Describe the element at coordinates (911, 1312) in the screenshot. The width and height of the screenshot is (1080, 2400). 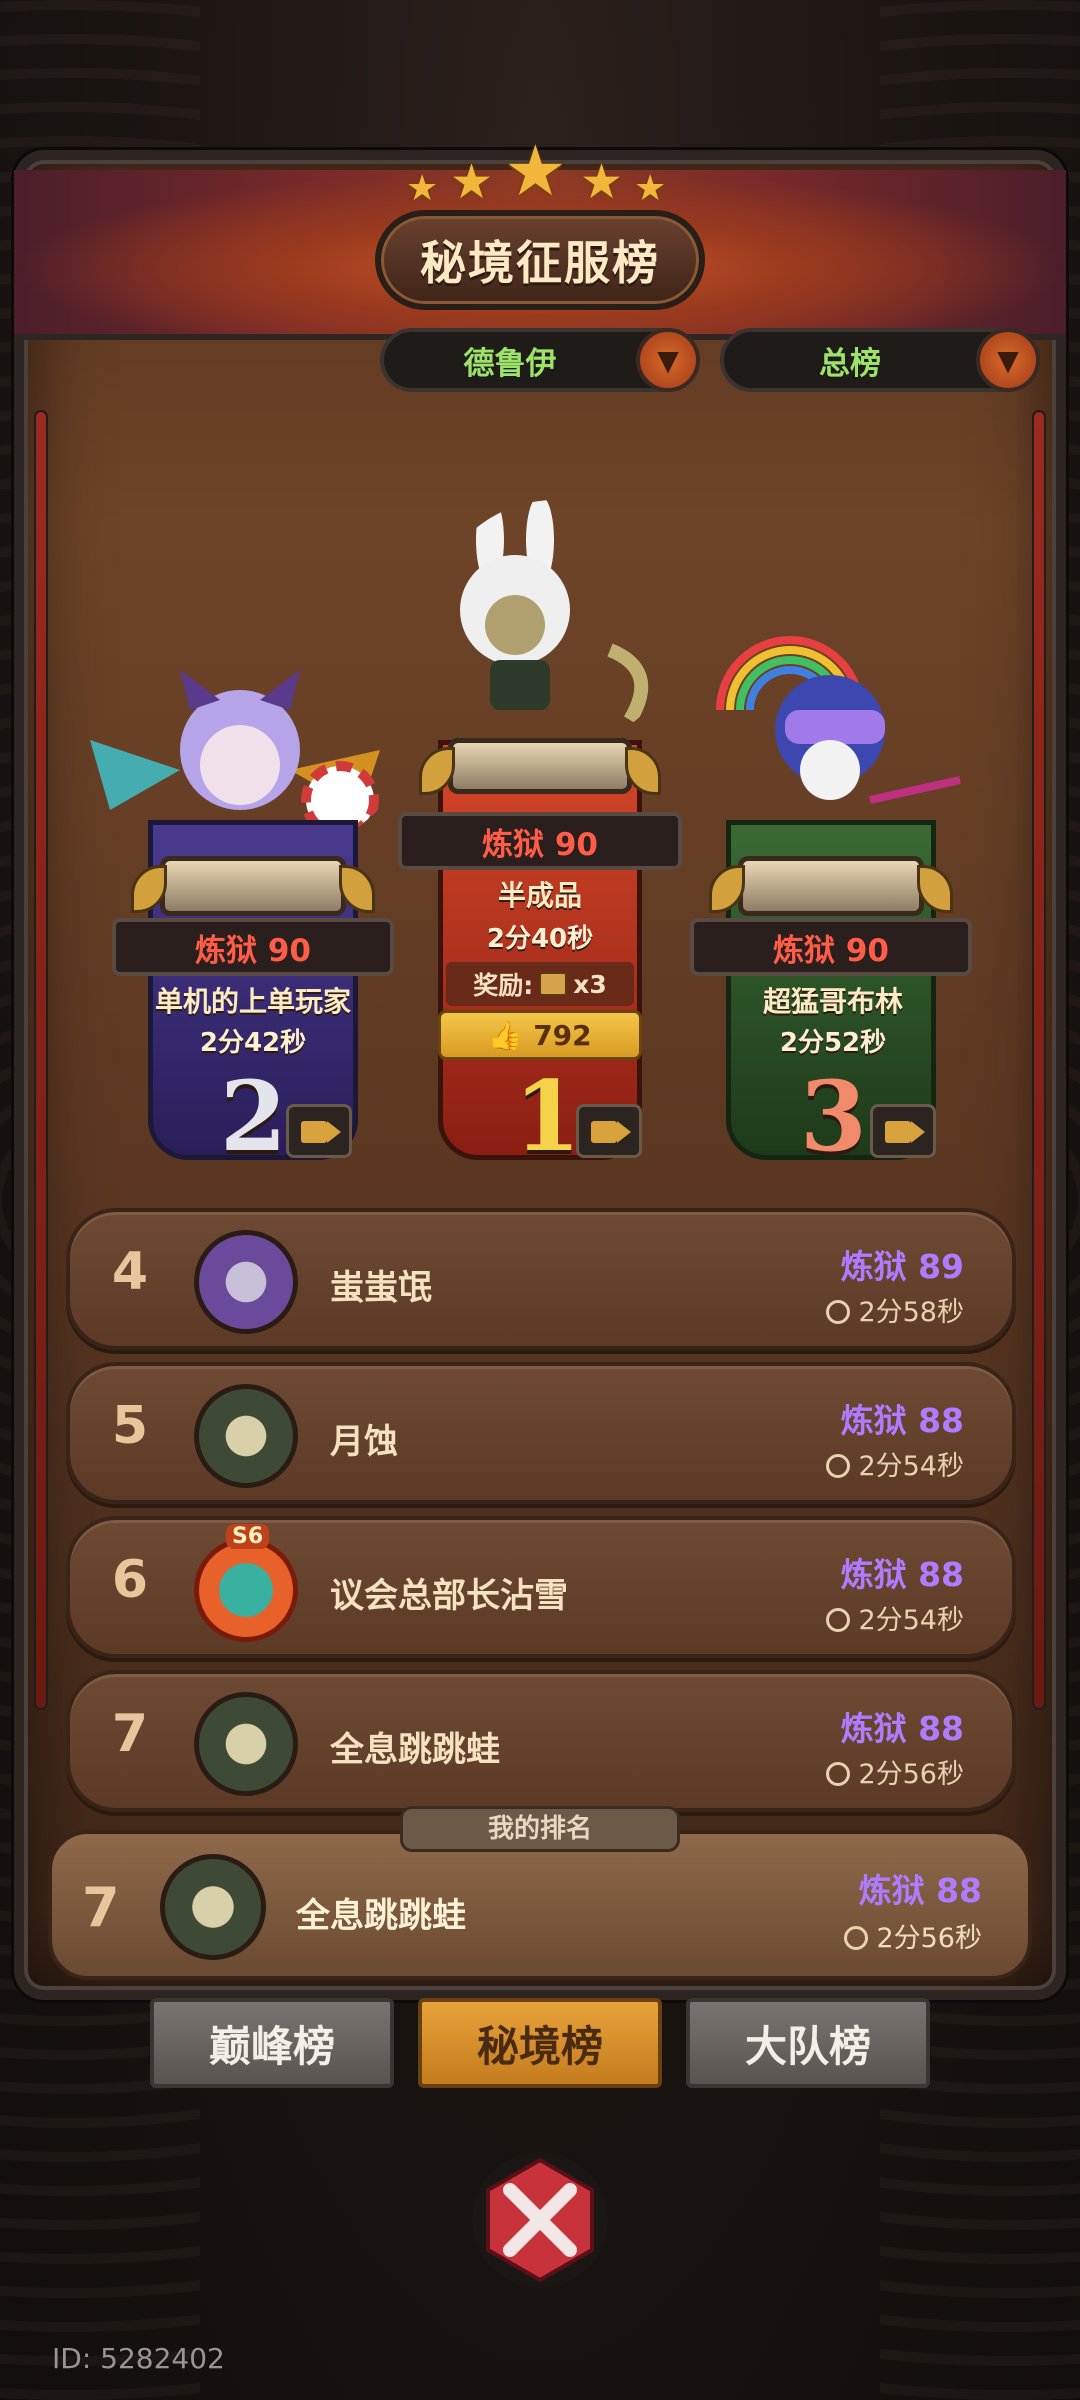
I see `row-time-value: 2分58秒` at that location.